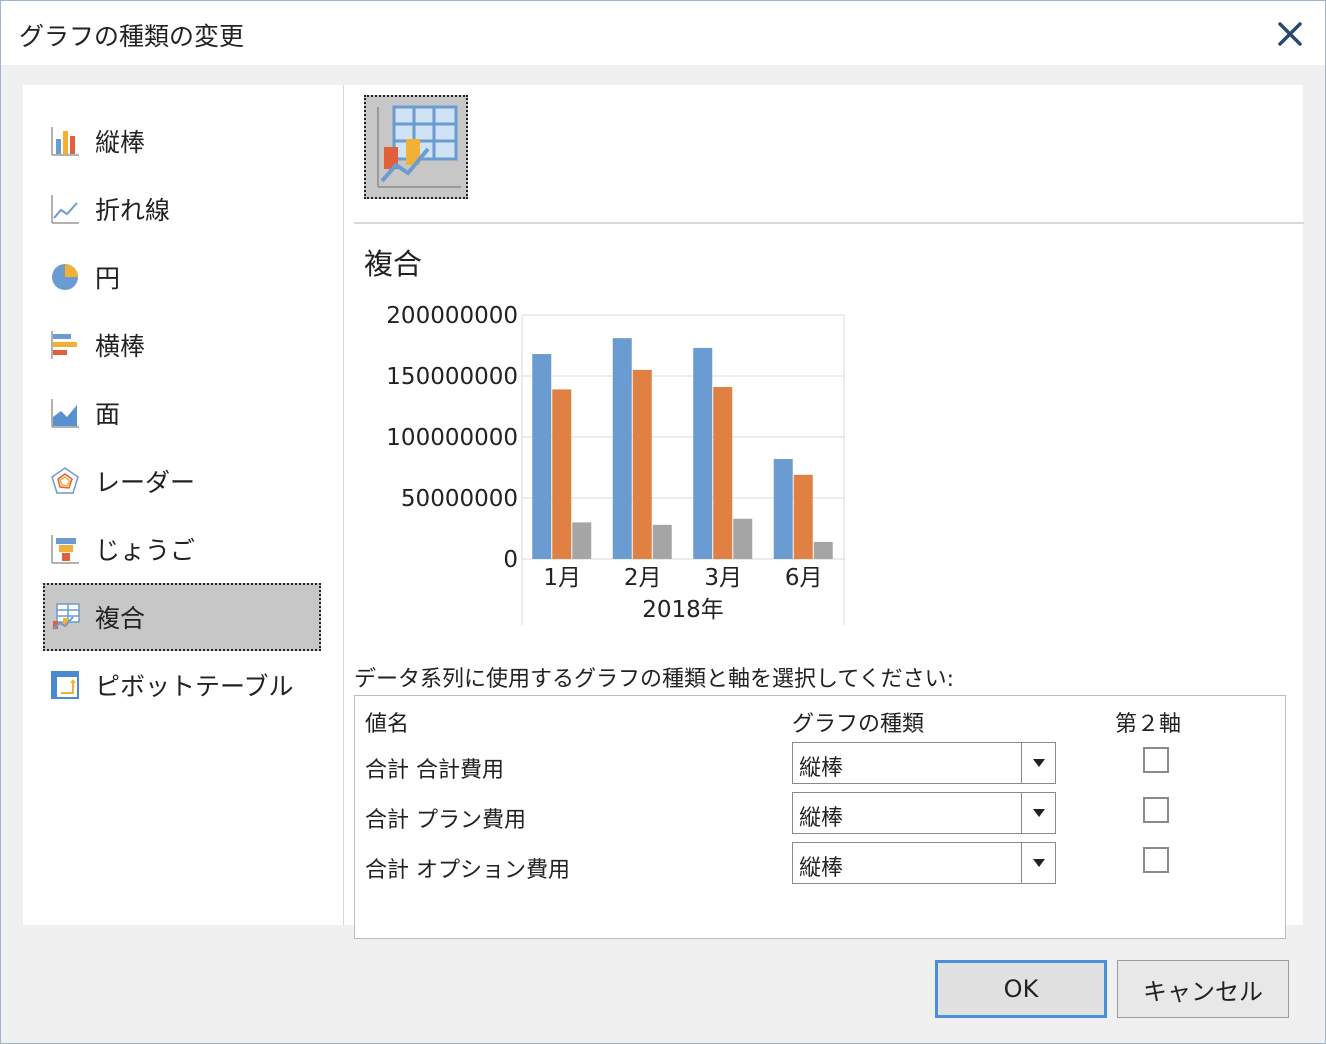 This screenshot has height=1044, width=1326. Describe the element at coordinates (145, 482) in the screenshot. I see `chart-type-label: レーダー` at that location.